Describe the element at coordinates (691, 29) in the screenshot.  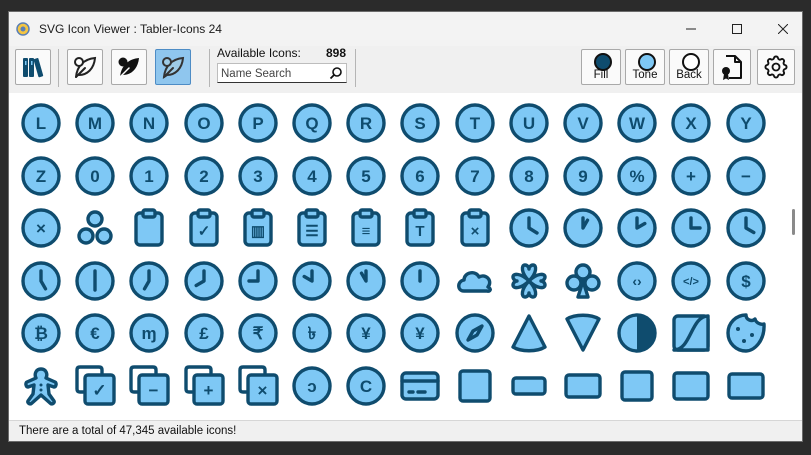
I see `minimize-button` at that location.